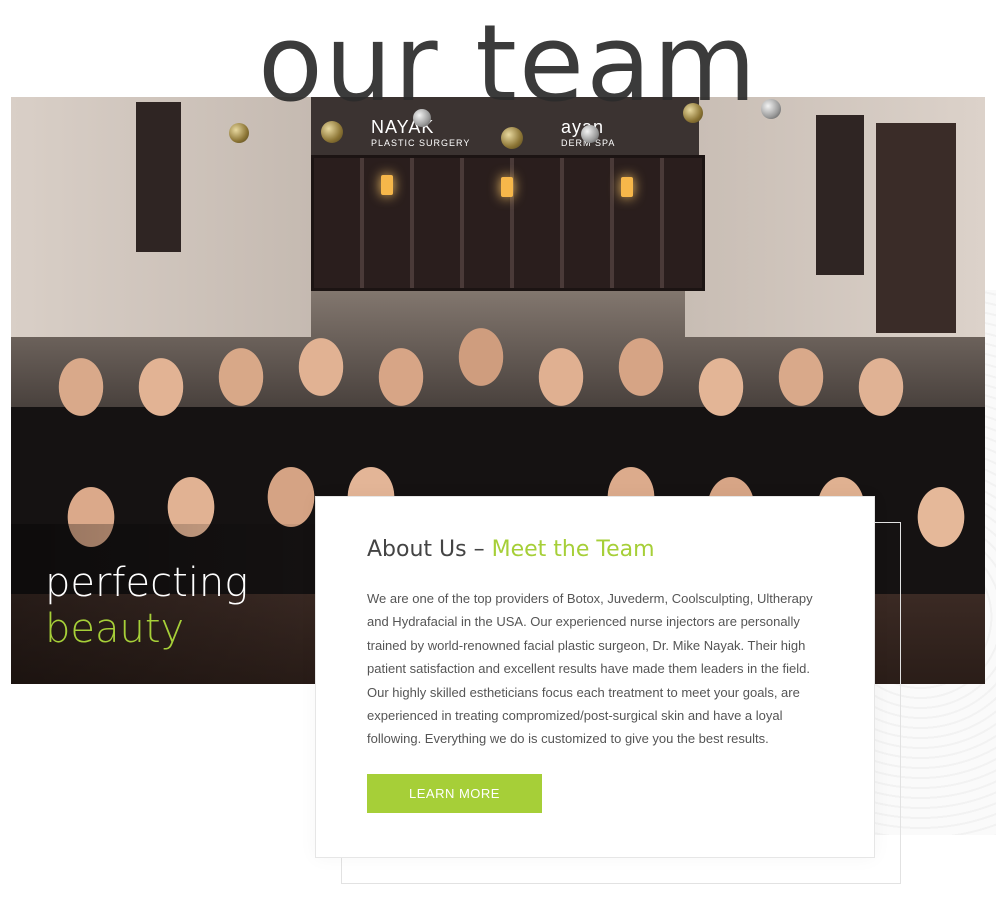 This screenshot has width=996, height=915. What do you see at coordinates (421, 143) in the screenshot?
I see `sign-nayak-sub: PLASTIC SURGERY` at bounding box center [421, 143].